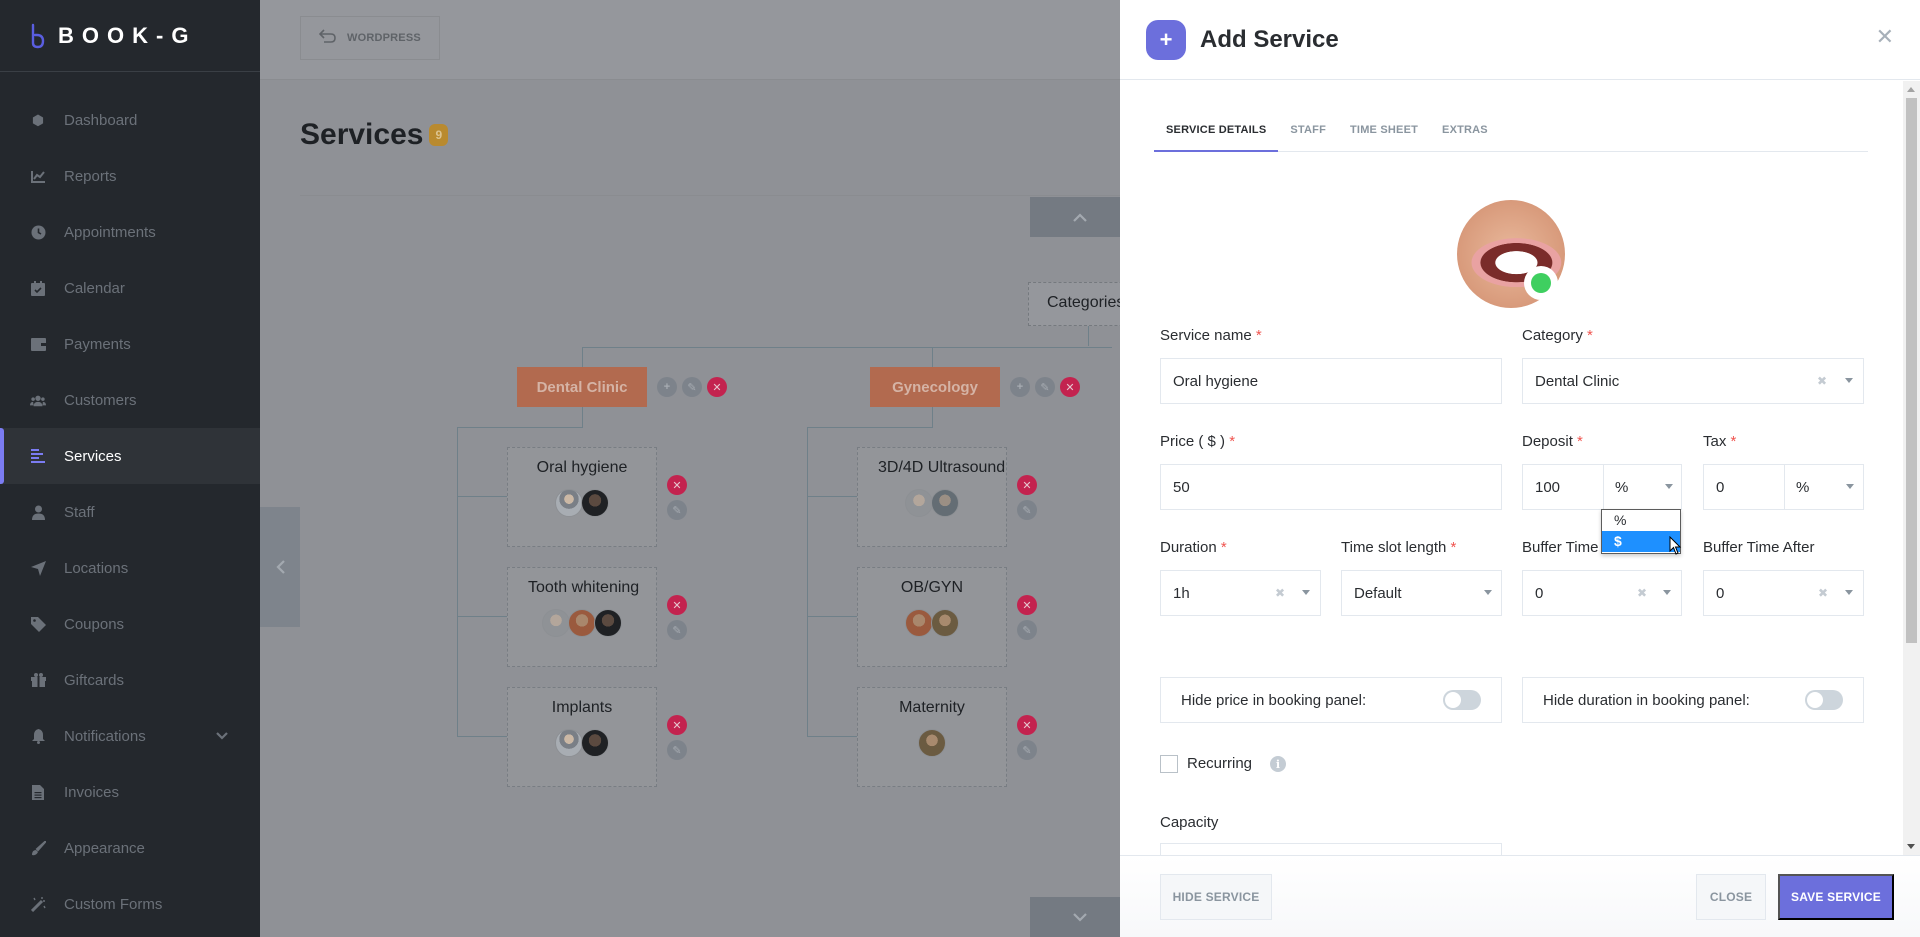 The width and height of the screenshot is (1920, 937). Describe the element at coordinates (130, 568) in the screenshot. I see `sidebar-item-locations: Locations` at that location.